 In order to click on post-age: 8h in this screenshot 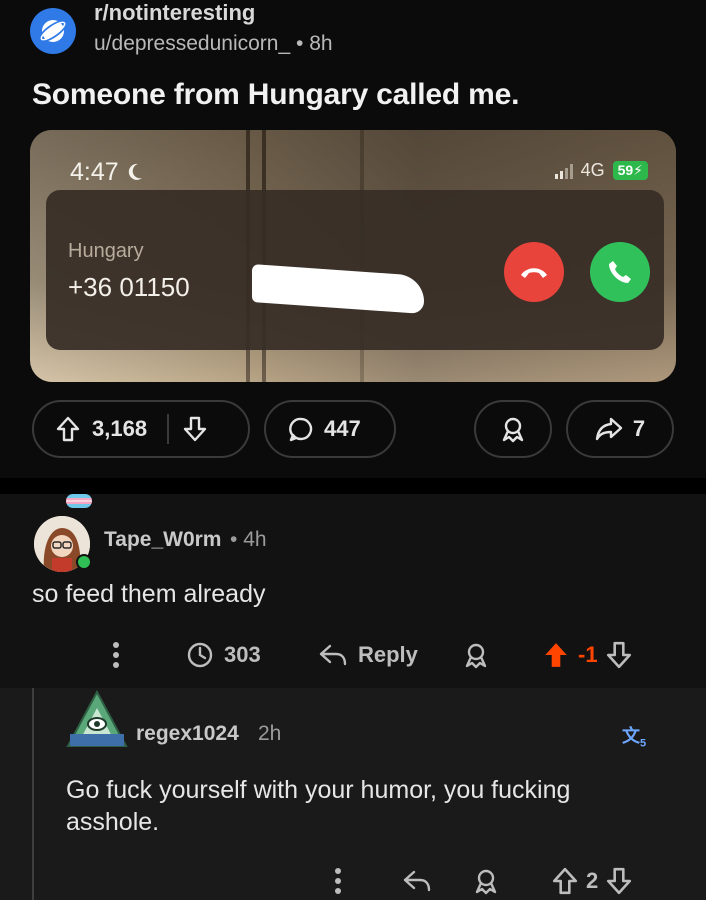, I will do `click(321, 43)`.